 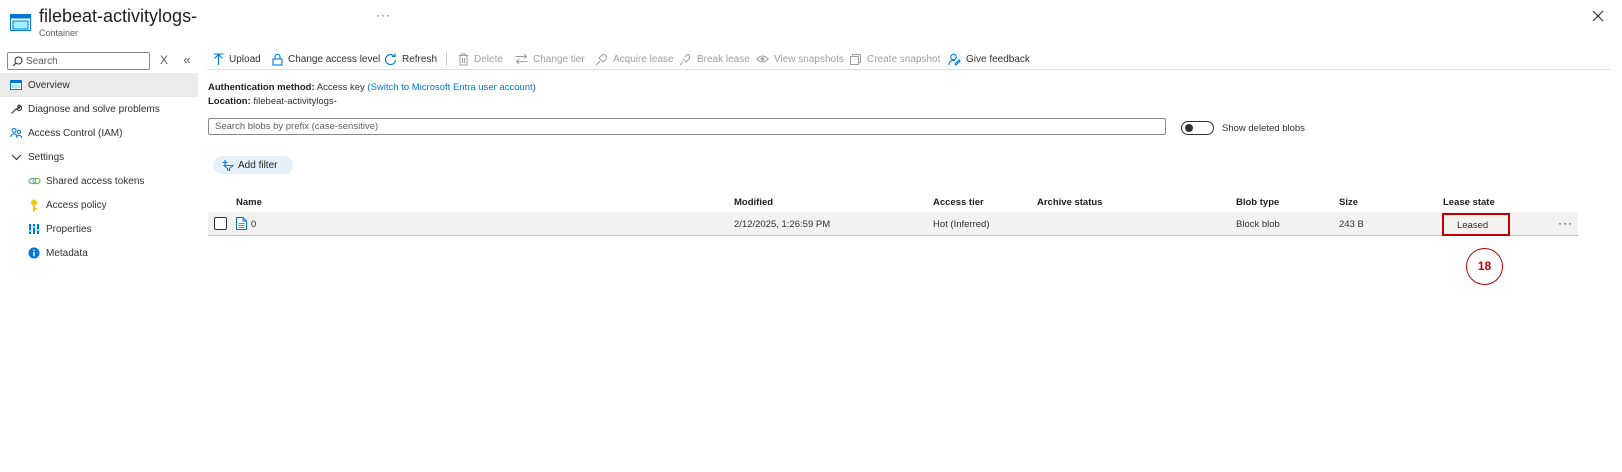 What do you see at coordinates (326, 59) in the screenshot?
I see `change-access-level-button: Change access level` at bounding box center [326, 59].